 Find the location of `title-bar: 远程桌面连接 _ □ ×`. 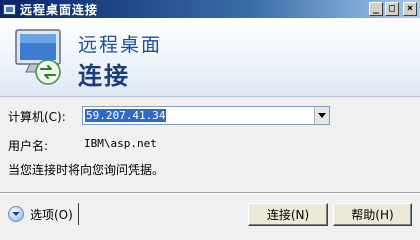

title-bar: 远程桌面连接 _ □ × is located at coordinates (210, 9).